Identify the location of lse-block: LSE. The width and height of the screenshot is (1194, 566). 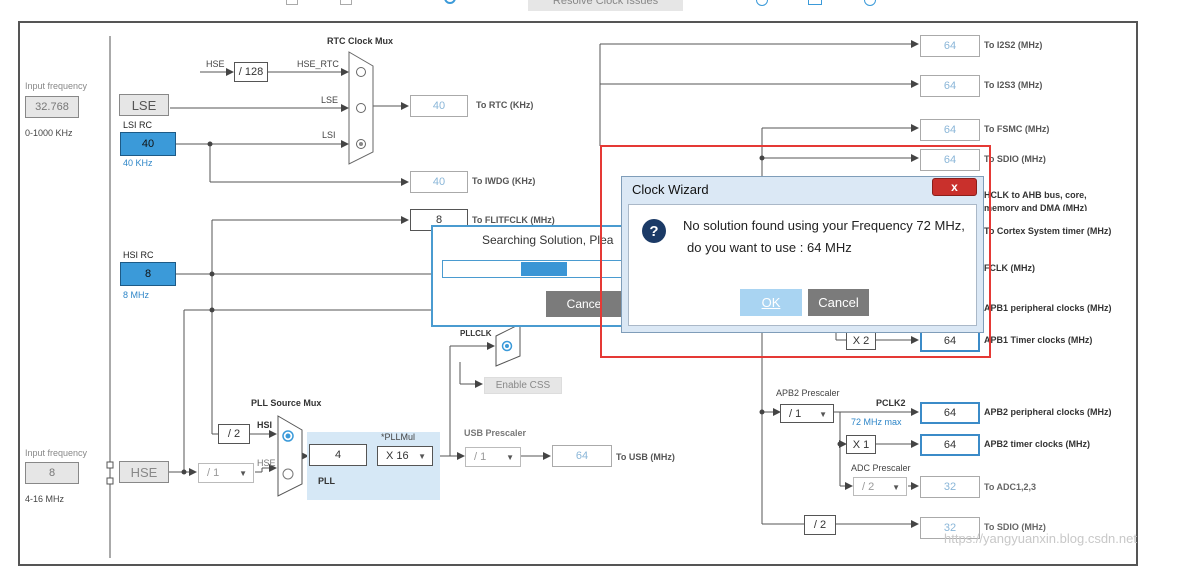
(144, 105).